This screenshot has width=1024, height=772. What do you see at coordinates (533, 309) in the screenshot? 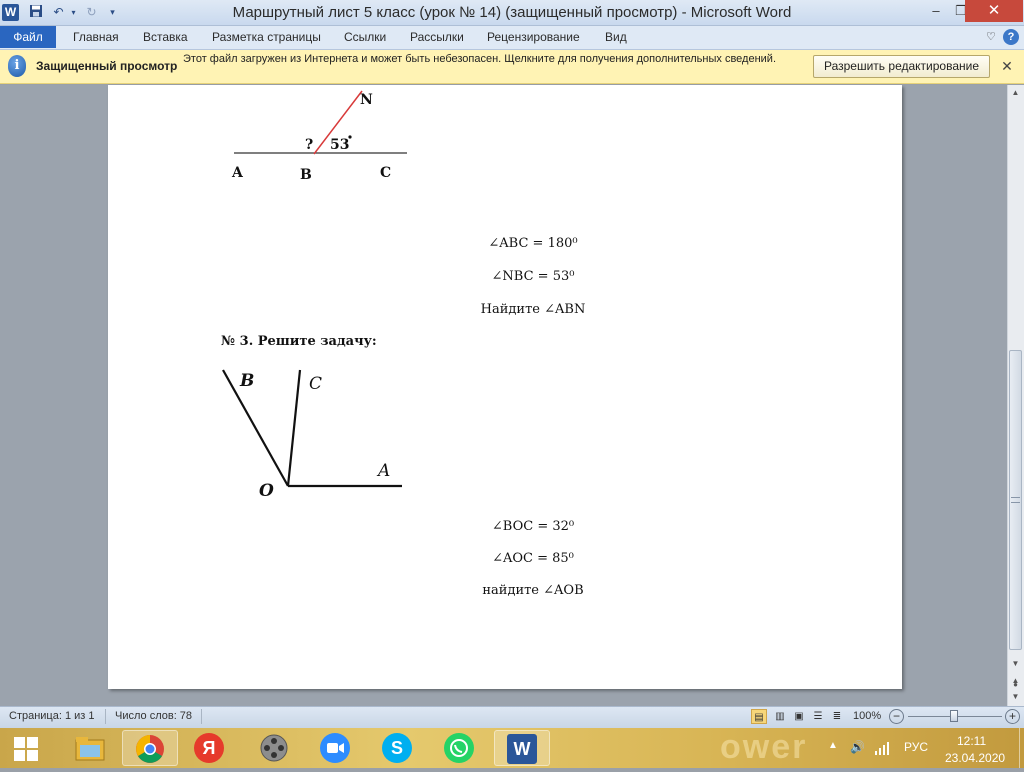
I see `task2-line-find: Найдите ∠ABN` at bounding box center [533, 309].